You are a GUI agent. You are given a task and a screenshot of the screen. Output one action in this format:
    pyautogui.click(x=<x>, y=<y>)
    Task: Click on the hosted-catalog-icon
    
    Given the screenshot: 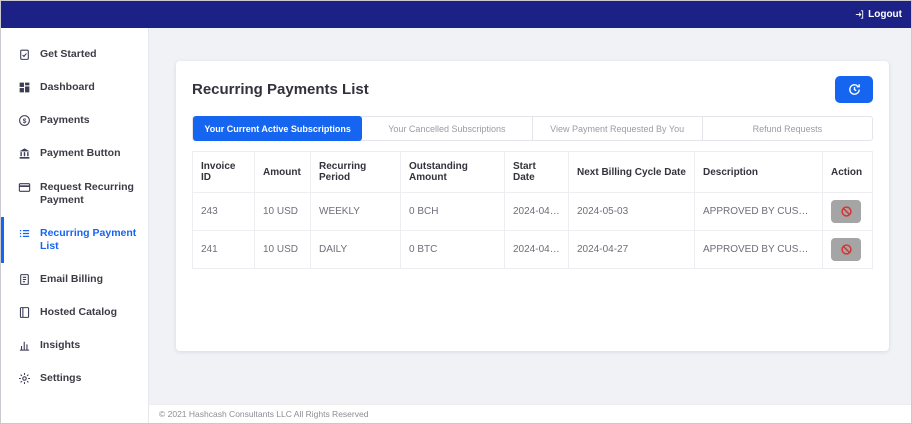 What is the action you would take?
    pyautogui.click(x=24, y=312)
    